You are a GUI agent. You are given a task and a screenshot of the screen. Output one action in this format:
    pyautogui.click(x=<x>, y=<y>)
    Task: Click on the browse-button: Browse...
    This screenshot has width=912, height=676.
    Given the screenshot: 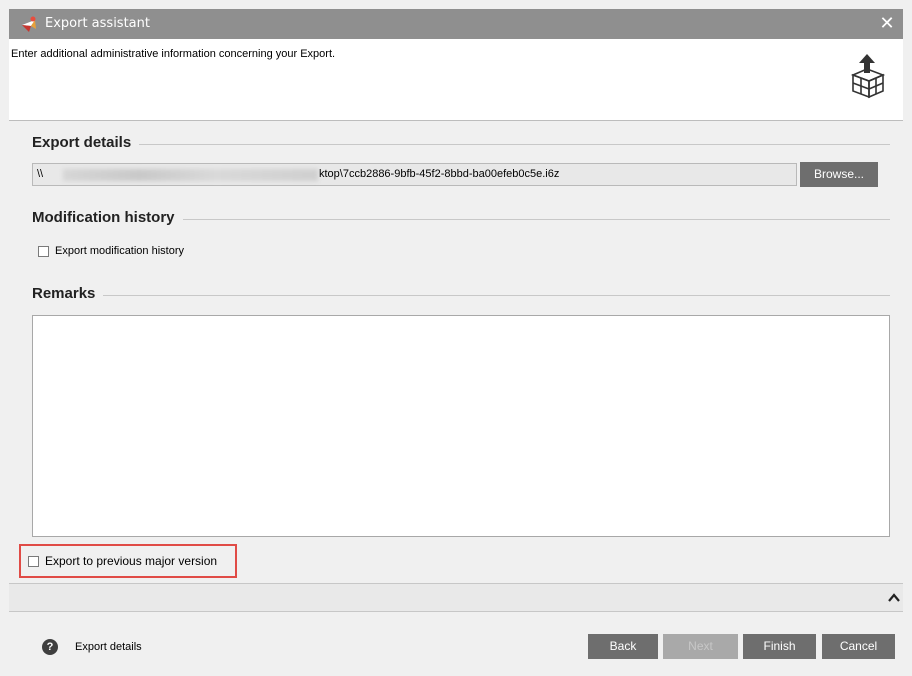 What is the action you would take?
    pyautogui.click(x=839, y=174)
    